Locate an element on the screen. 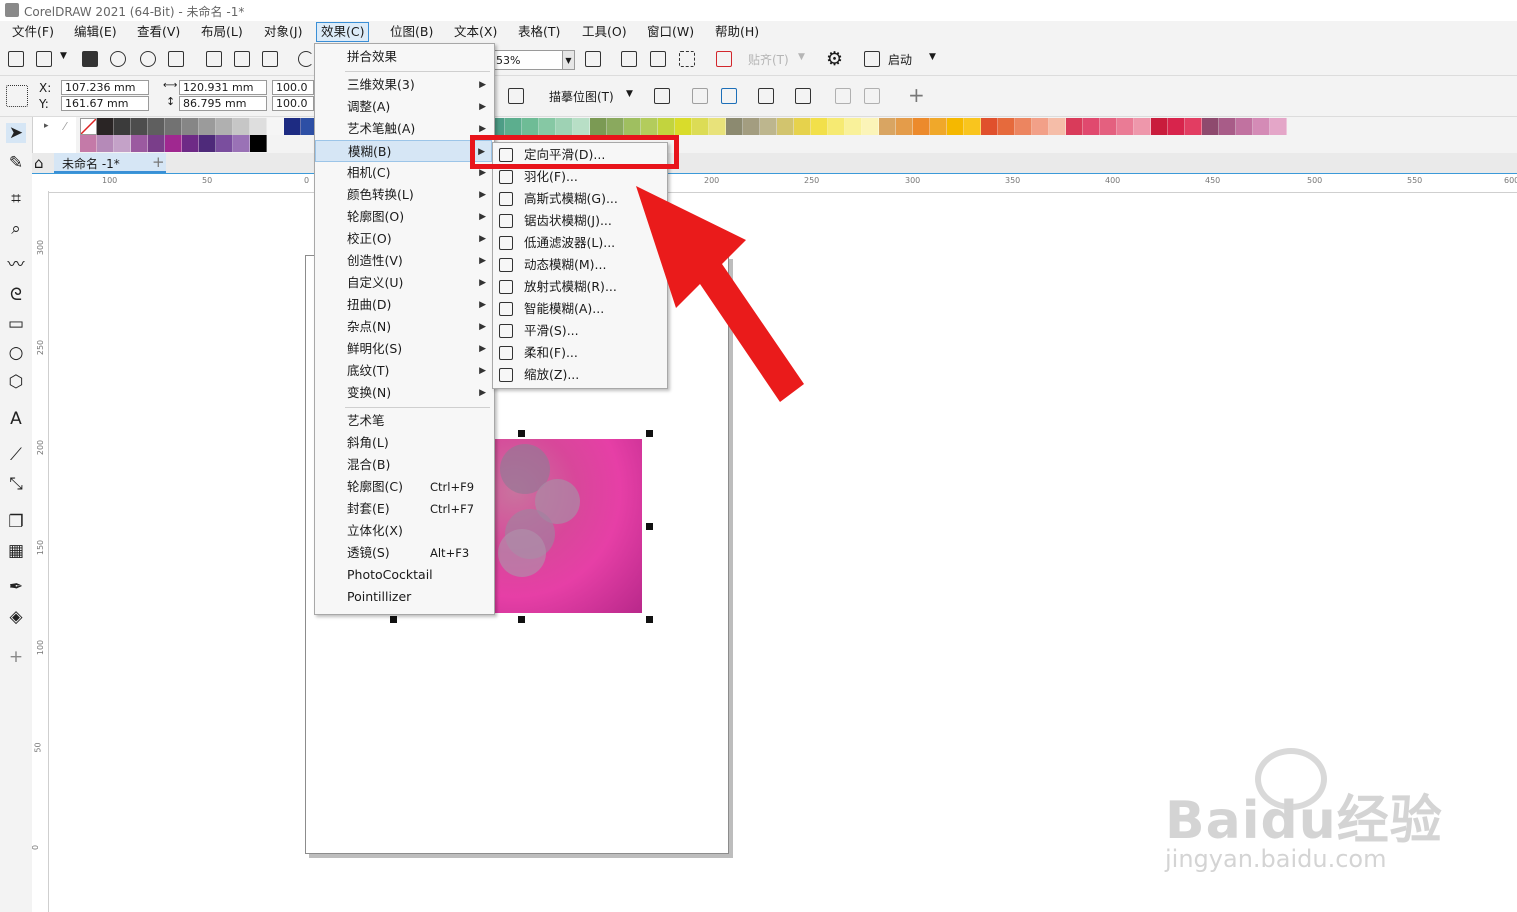 The width and height of the screenshot is (1517, 912). shape-tool-icon: ✎ is located at coordinates (16, 163).